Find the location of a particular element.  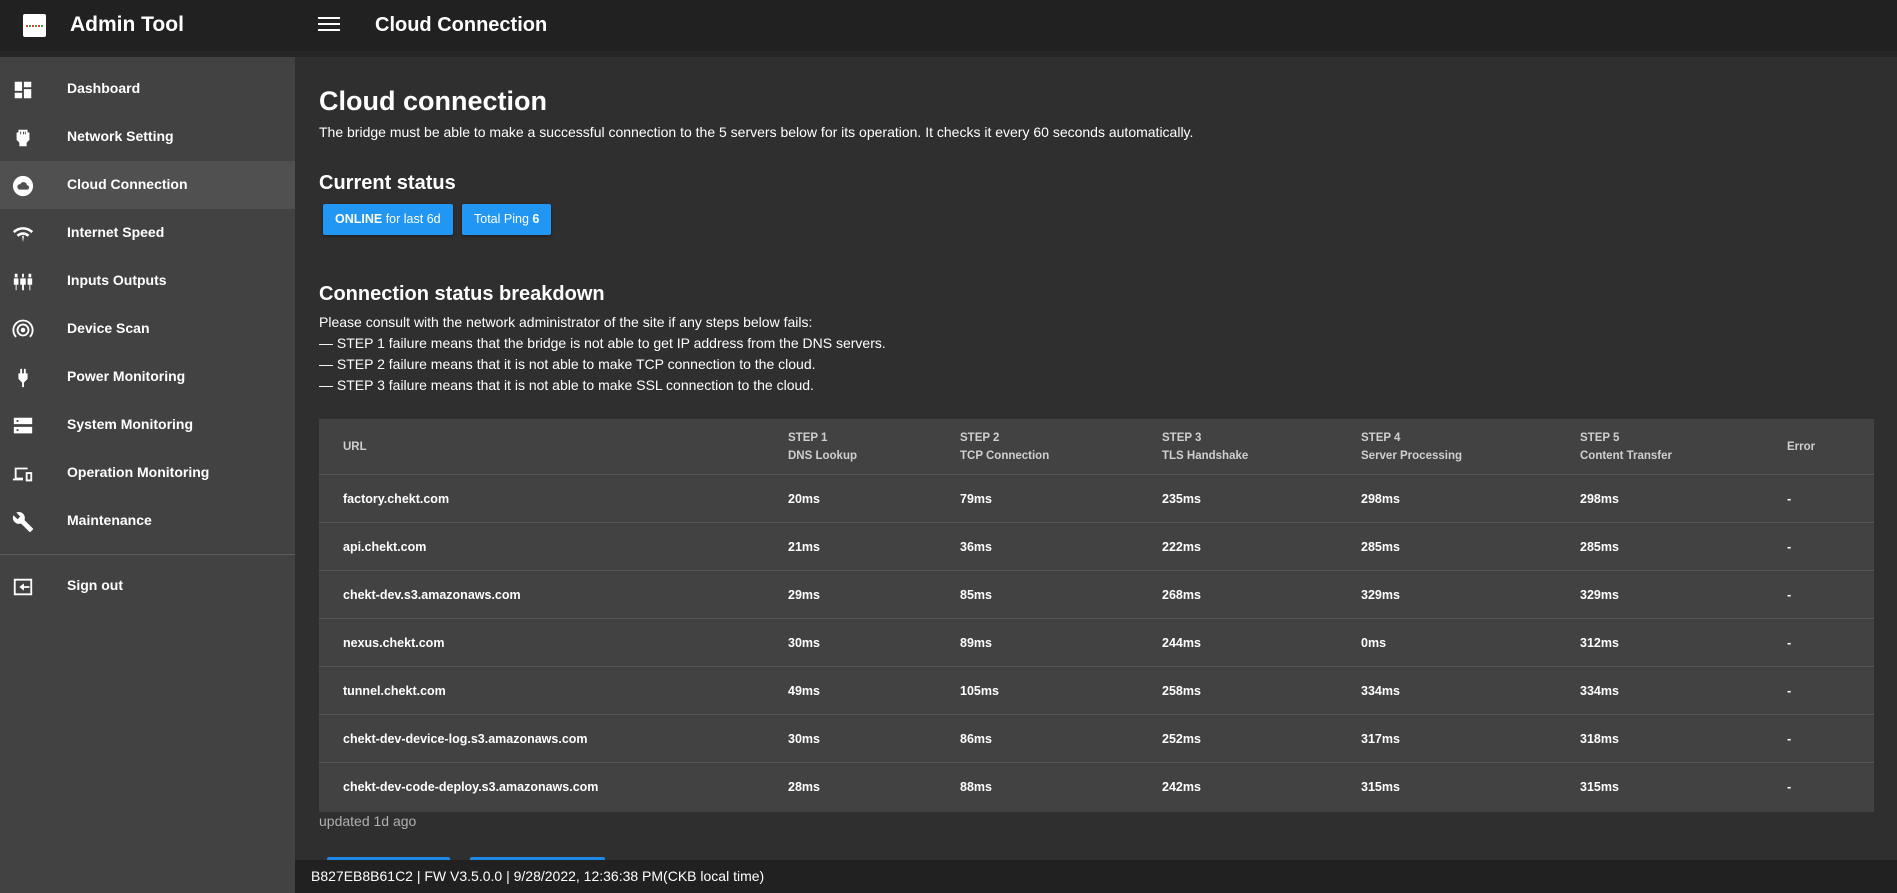

step5-cell: 329ms is located at coordinates (1683, 594).